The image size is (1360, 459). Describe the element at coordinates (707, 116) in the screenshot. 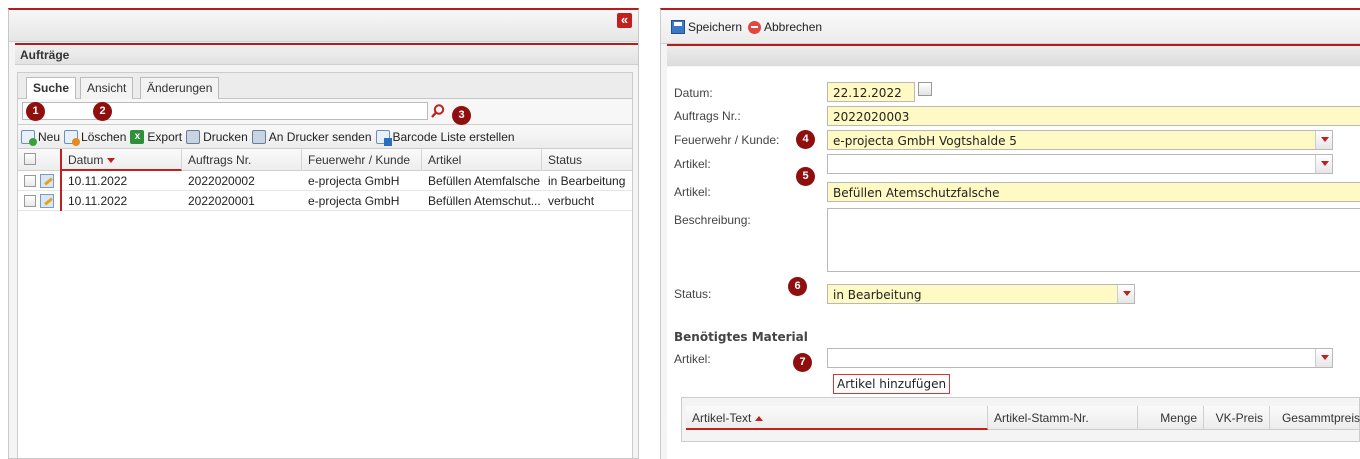

I see `order-number-label: Auftrags Nr.:` at that location.